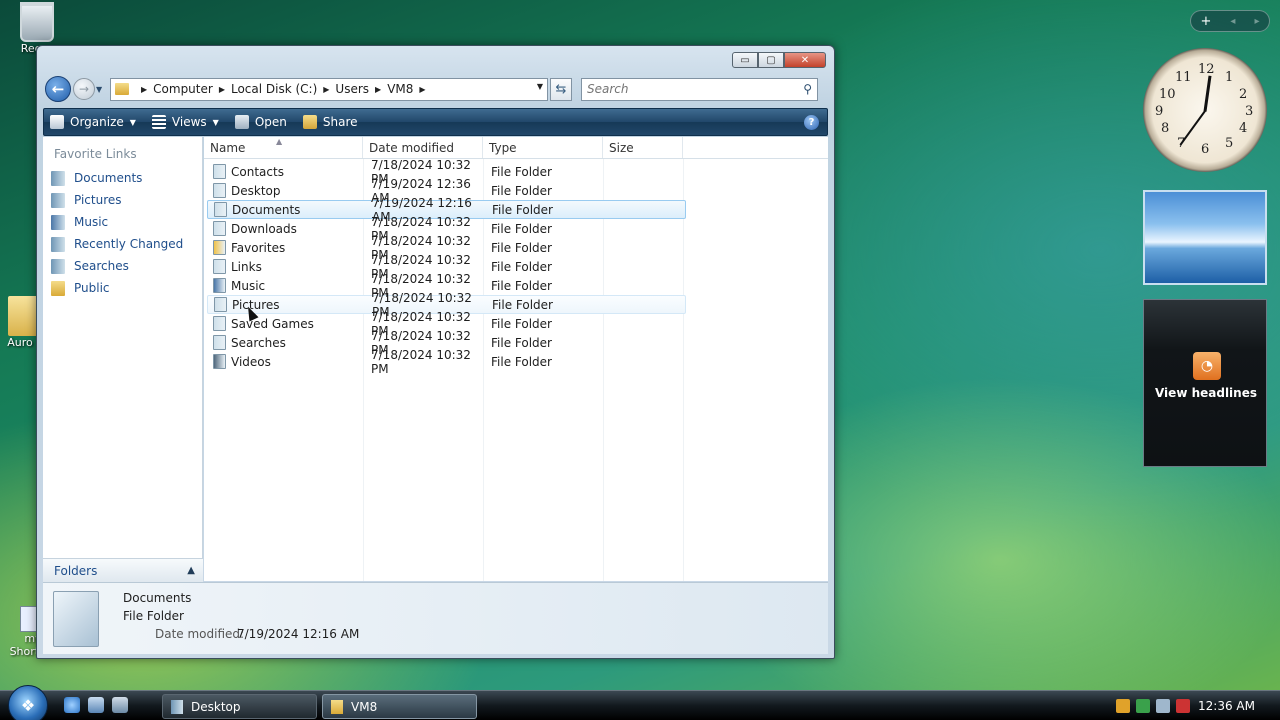  What do you see at coordinates (256, 190) in the screenshot?
I see `file-name: Desktop` at bounding box center [256, 190].